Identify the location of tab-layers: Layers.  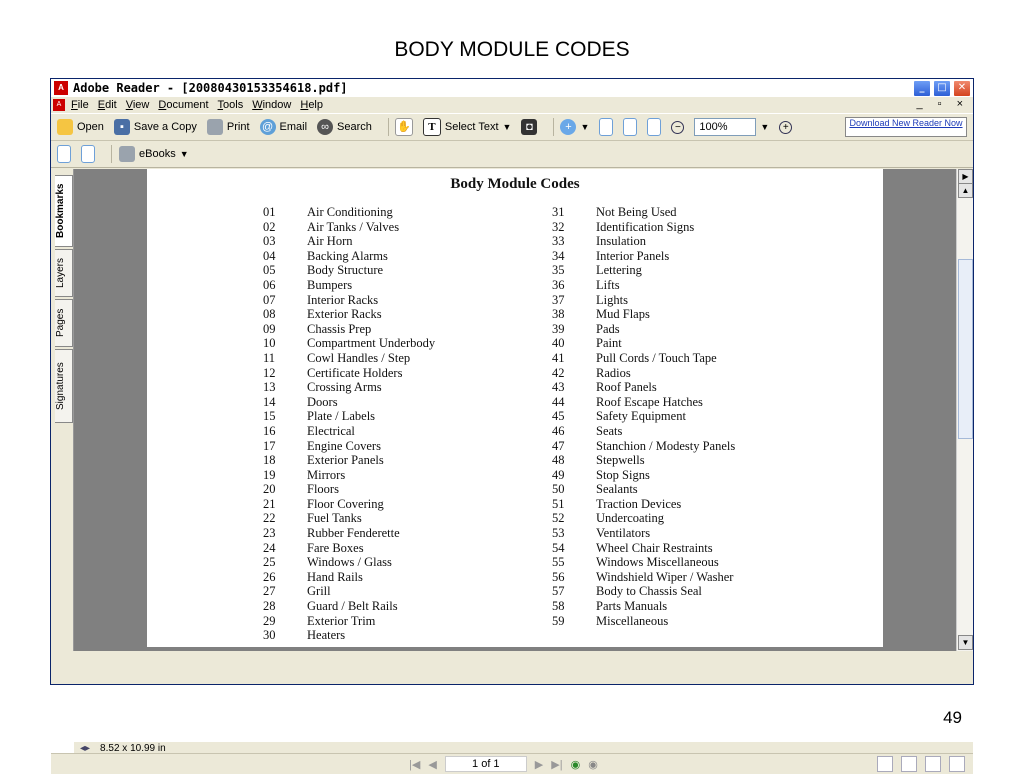
(64, 273).